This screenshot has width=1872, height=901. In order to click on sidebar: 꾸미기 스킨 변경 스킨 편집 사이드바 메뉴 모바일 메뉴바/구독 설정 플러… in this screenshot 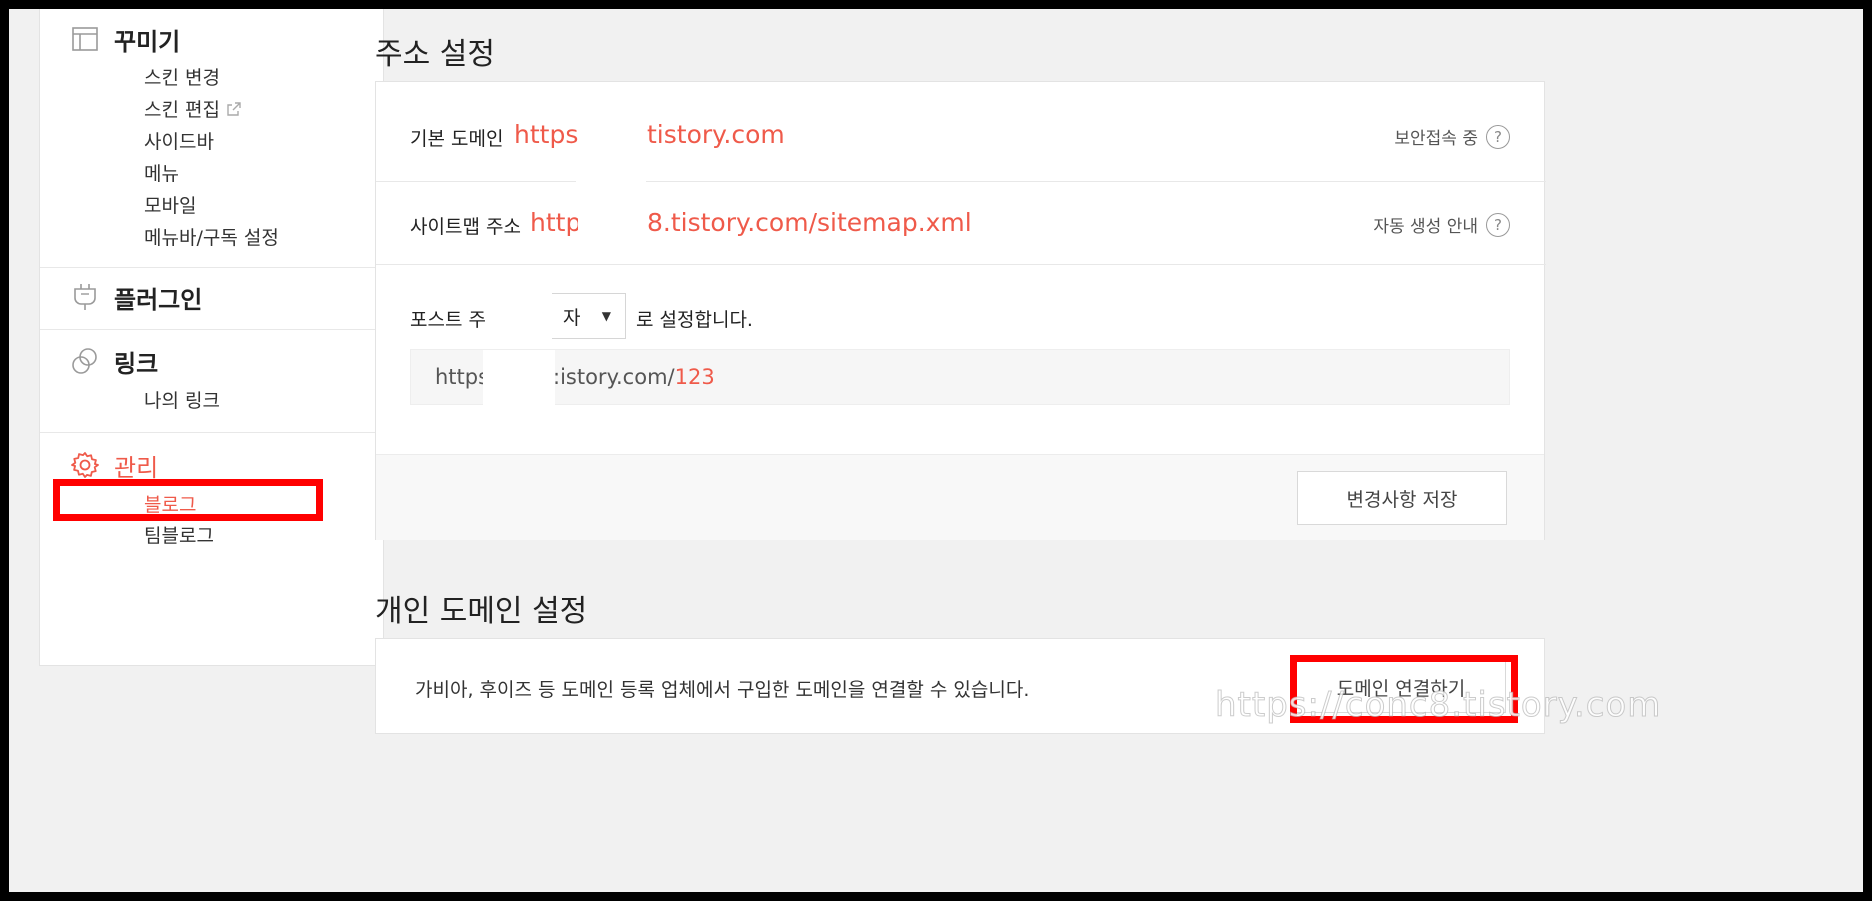, I will do `click(211, 337)`.